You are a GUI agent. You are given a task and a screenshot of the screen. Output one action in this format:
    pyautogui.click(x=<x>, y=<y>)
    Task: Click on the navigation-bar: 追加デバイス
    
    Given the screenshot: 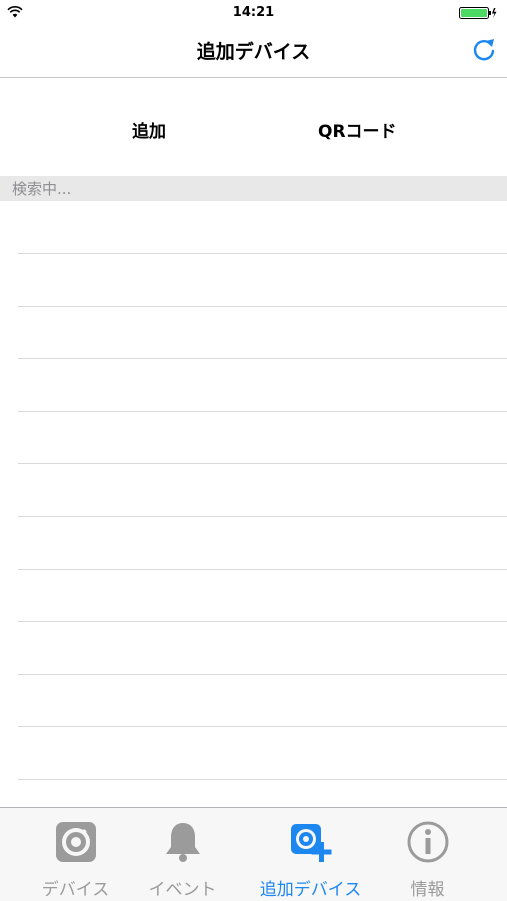 What is the action you would take?
    pyautogui.click(x=253, y=52)
    